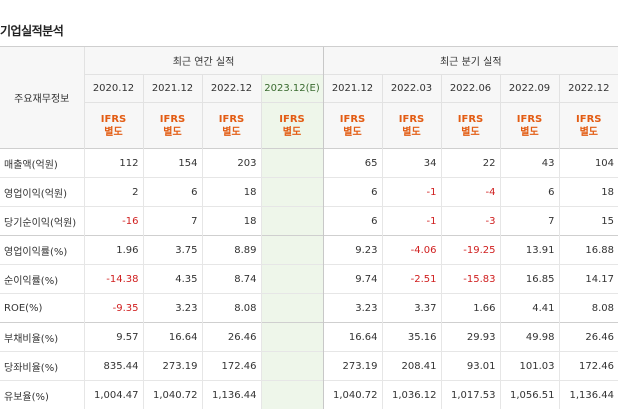  What do you see at coordinates (309, 221) in the screenshot?
I see `table-row: 당기순이익(억원)-167186-1-3715` at bounding box center [309, 221].